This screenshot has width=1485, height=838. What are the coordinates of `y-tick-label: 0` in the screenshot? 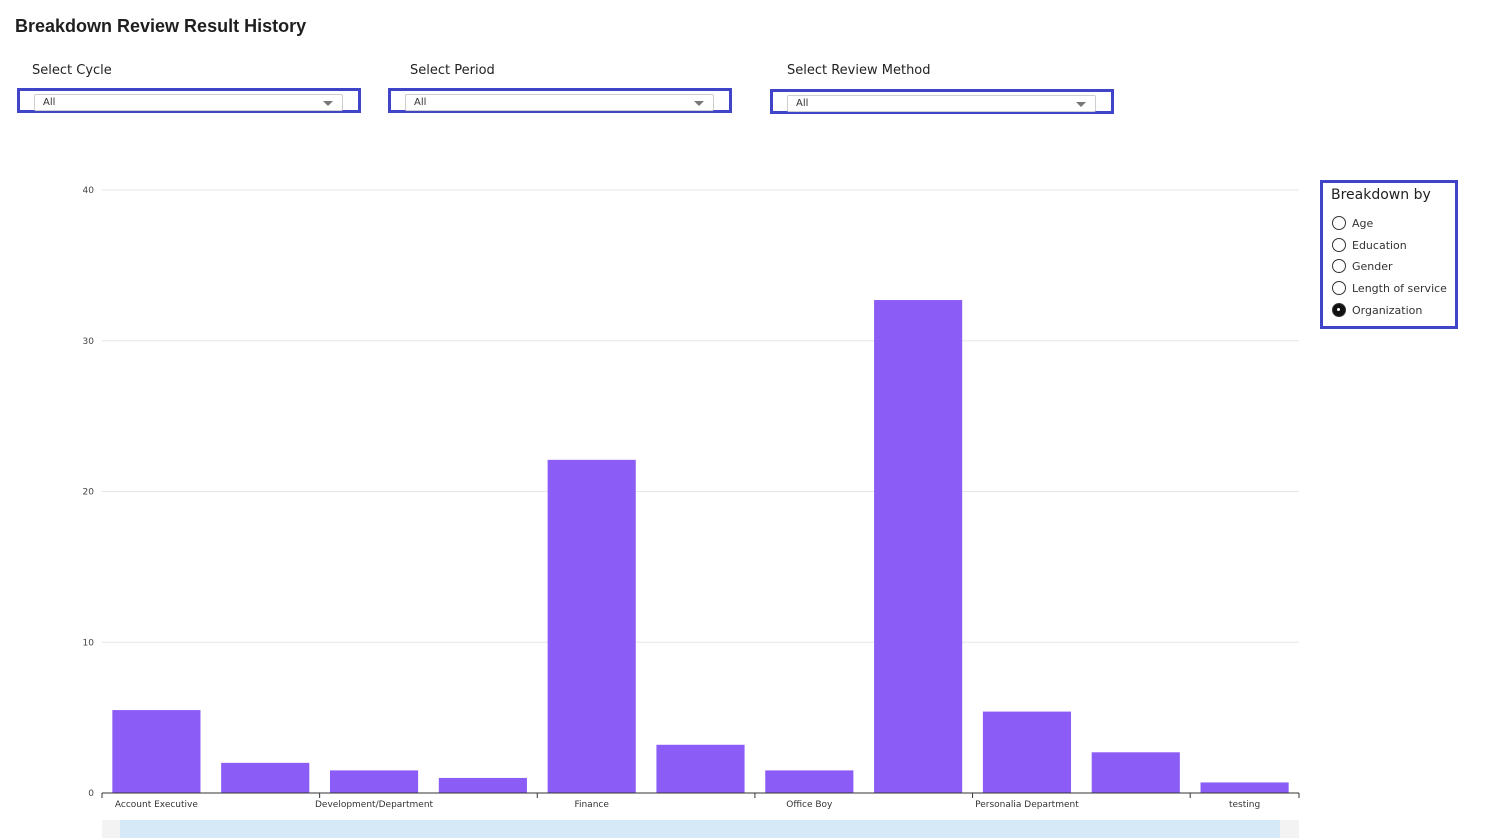 It's located at (91, 794).